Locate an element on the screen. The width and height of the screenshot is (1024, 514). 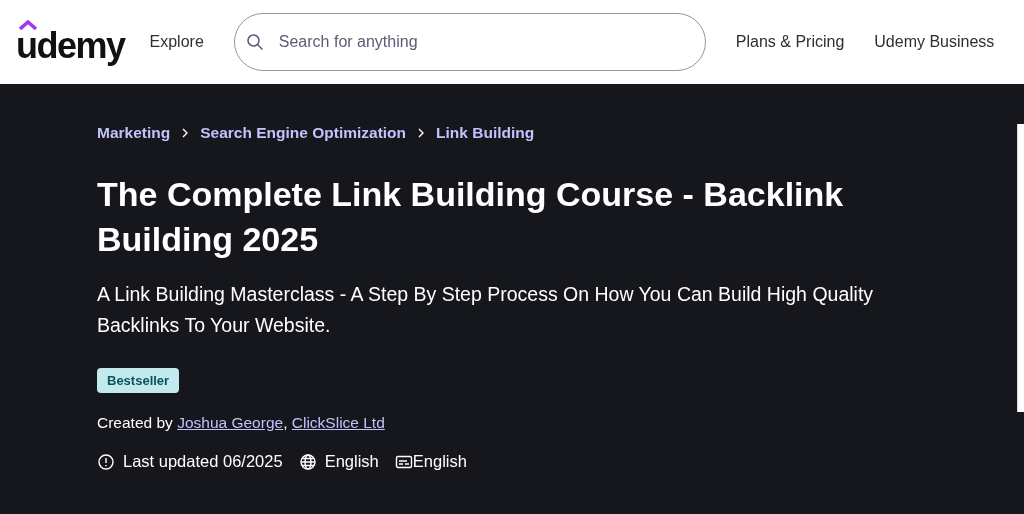
udemy-logo: udemy is located at coordinates (70, 42).